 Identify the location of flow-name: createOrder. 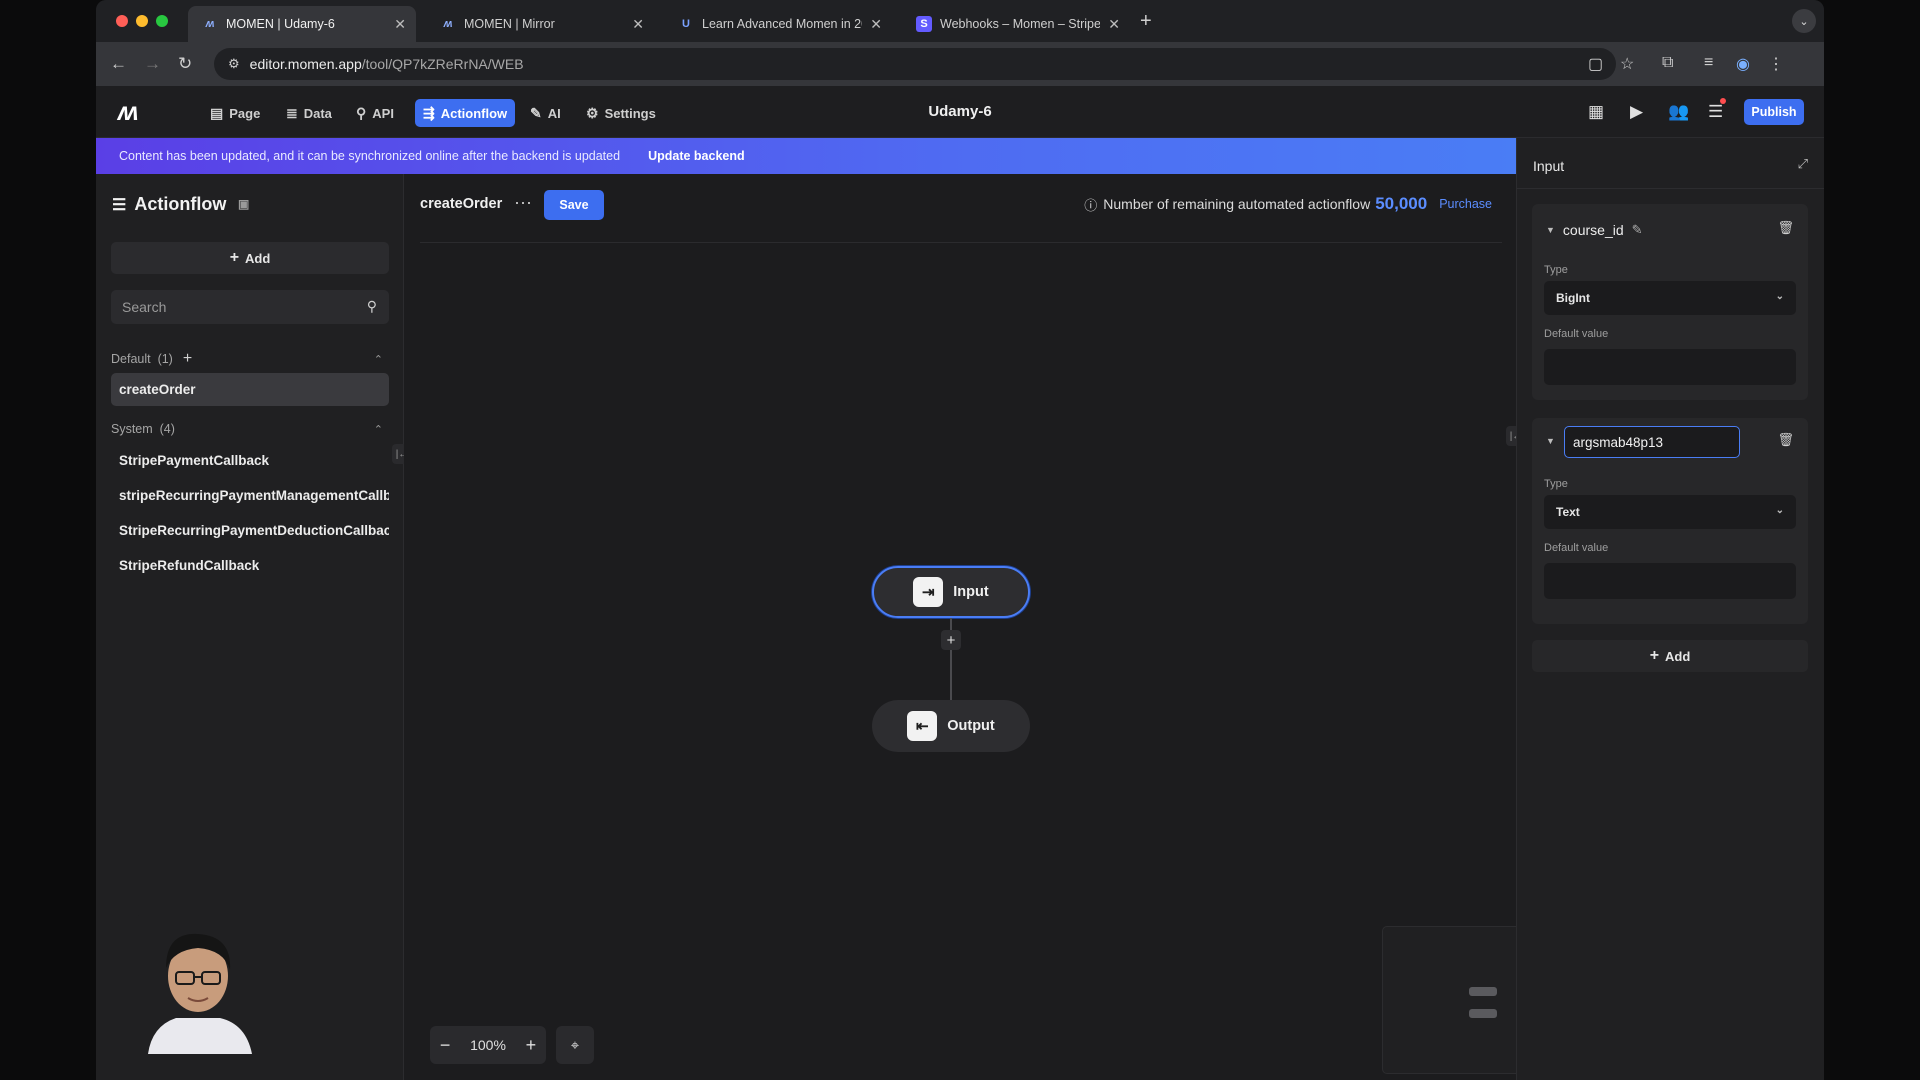
(461, 204).